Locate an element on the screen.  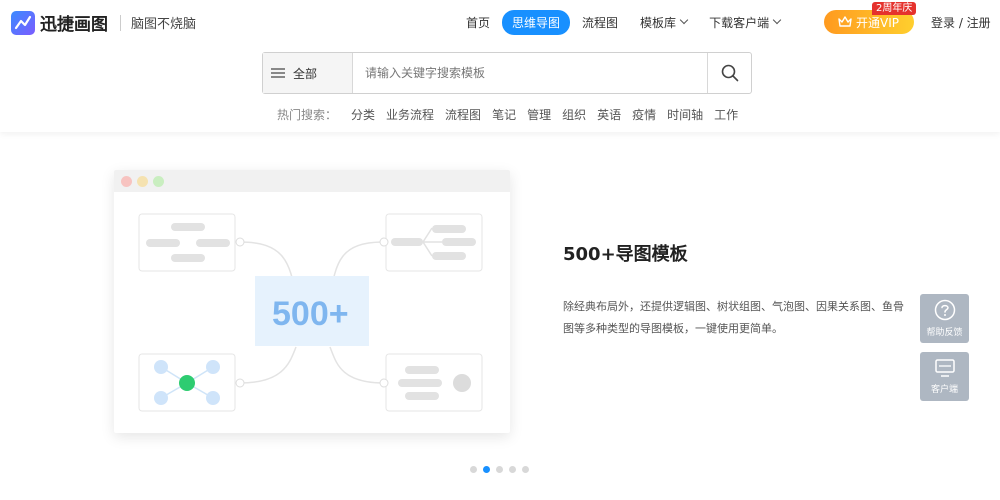
nav-item-label: 下载客户端 is located at coordinates (739, 22).